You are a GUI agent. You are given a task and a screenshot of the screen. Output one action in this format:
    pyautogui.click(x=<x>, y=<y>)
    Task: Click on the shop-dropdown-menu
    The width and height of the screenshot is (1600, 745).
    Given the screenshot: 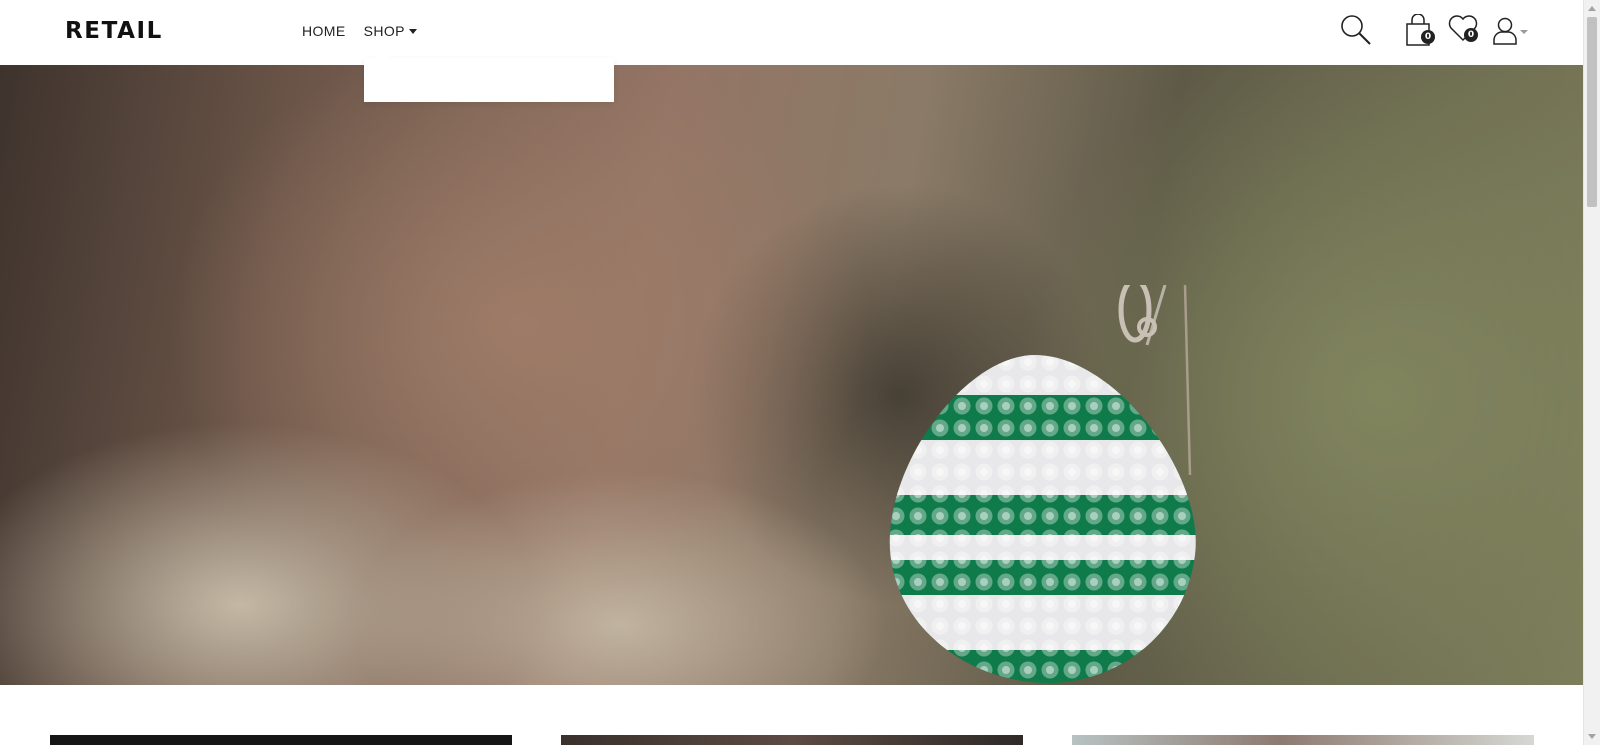 What is the action you would take?
    pyautogui.click(x=489, y=76)
    